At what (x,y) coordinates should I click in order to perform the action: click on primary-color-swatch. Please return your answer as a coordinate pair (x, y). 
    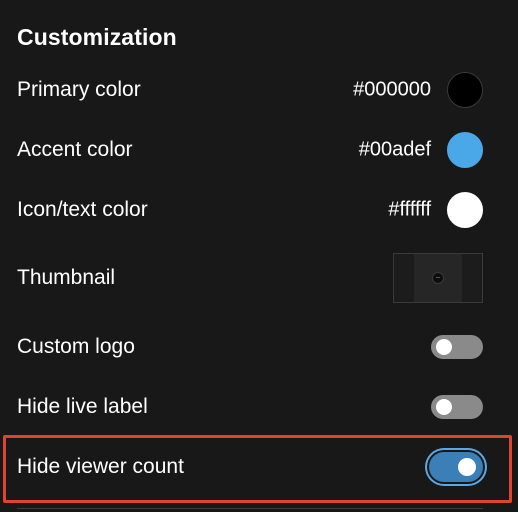
    Looking at the image, I should click on (465, 90).